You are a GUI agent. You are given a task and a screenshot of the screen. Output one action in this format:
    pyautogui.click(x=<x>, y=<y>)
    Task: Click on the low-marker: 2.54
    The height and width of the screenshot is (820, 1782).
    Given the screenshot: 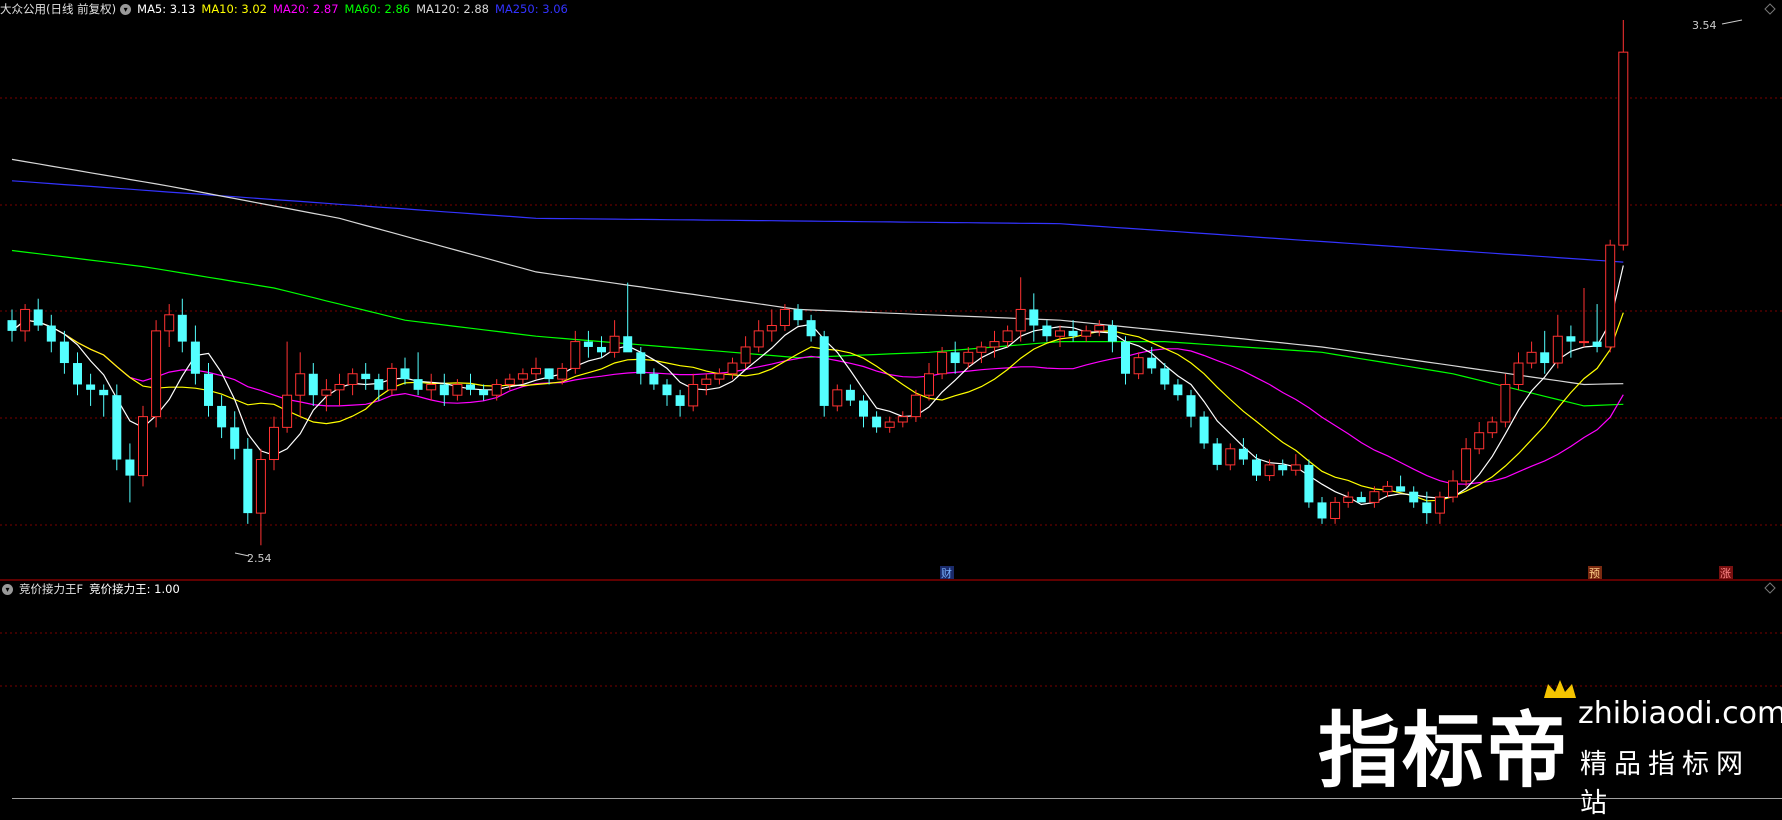 What is the action you would take?
    pyautogui.click(x=253, y=558)
    